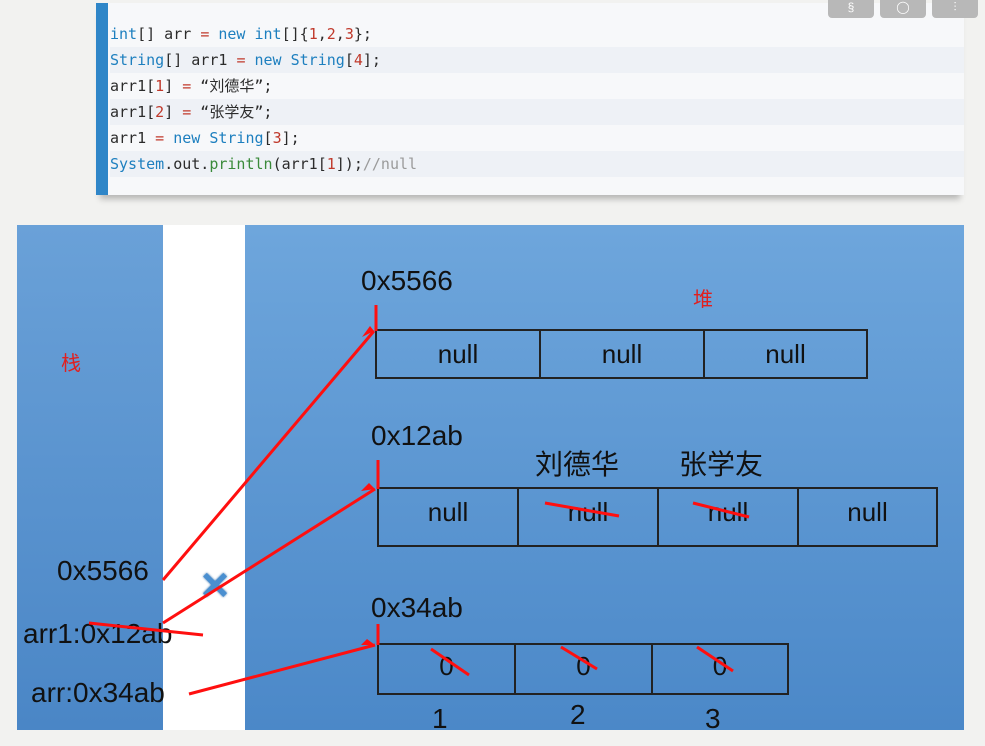 This screenshot has width=985, height=746. Describe the element at coordinates (282, 669) in the screenshot. I see `arrow-arr` at that location.